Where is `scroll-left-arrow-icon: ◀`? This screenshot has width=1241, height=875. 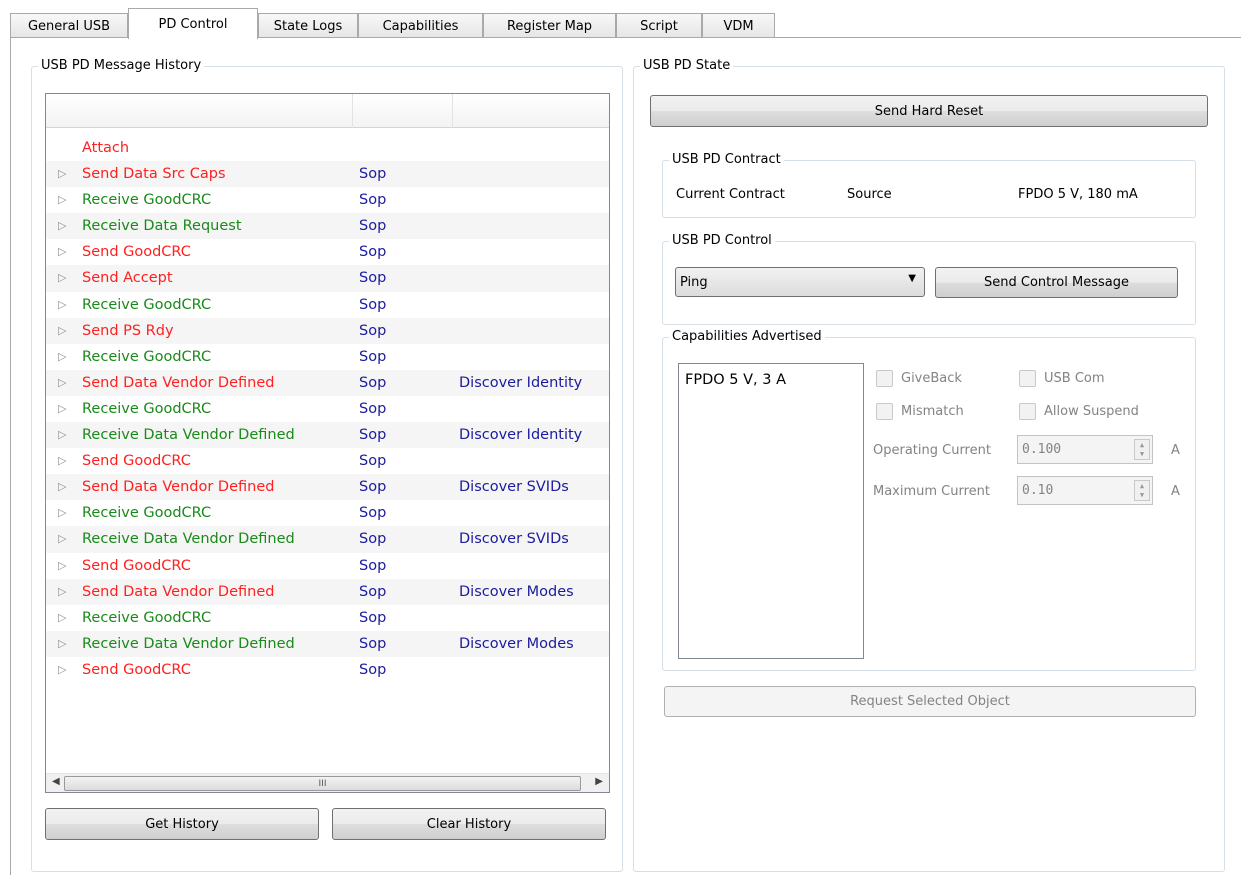
scroll-left-arrow-icon: ◀ is located at coordinates (56, 781).